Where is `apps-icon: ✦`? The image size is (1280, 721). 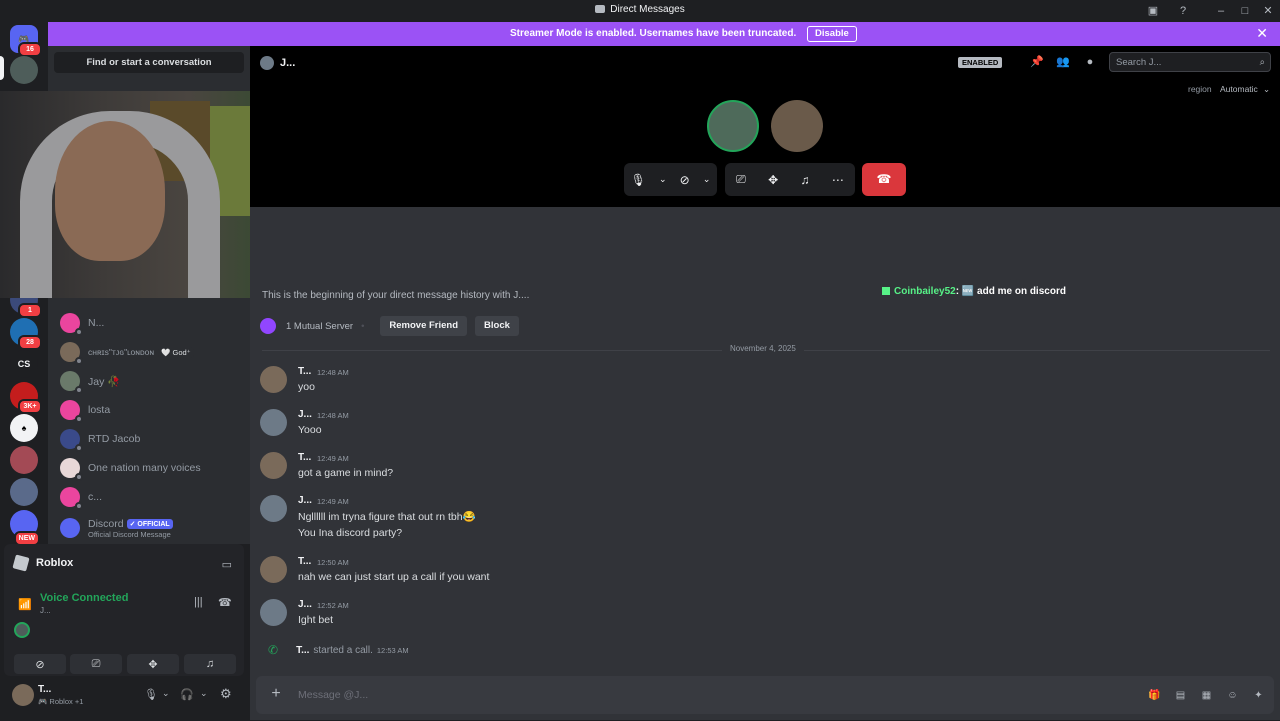
apps-icon: ✦ is located at coordinates (1258, 695).